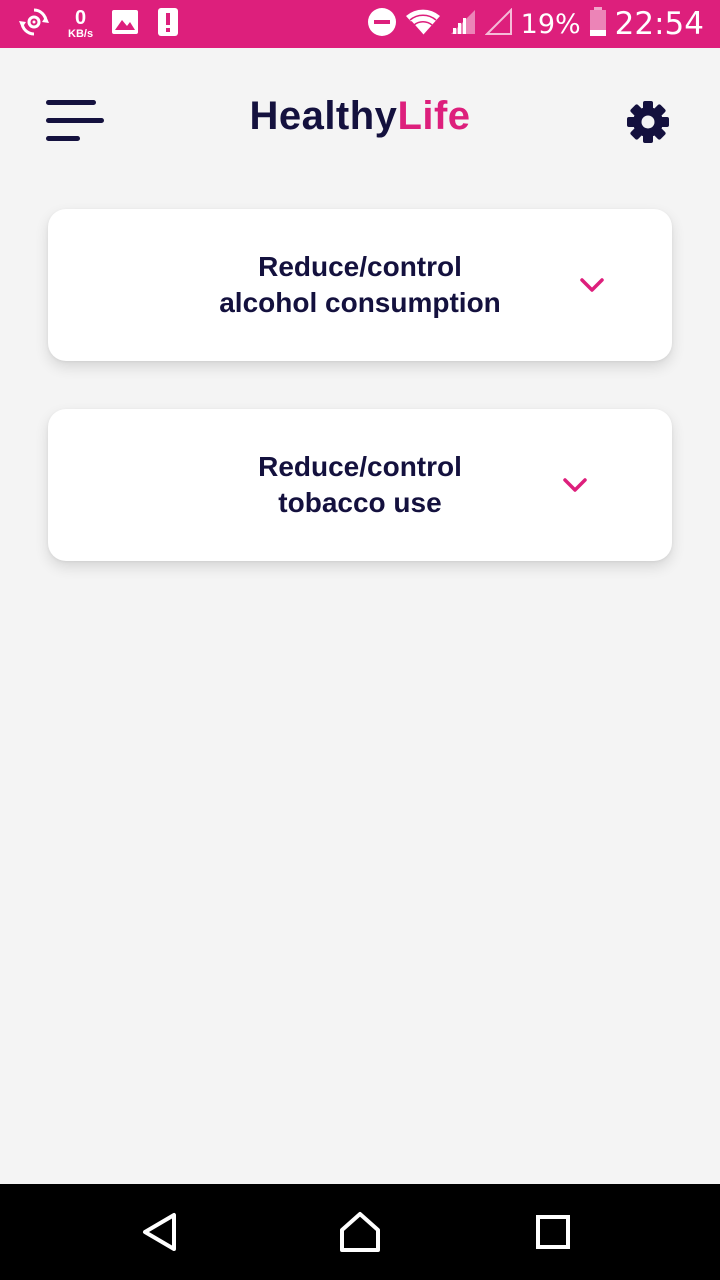 This screenshot has width=720, height=1280. What do you see at coordinates (463, 24) in the screenshot?
I see `signal-icon` at bounding box center [463, 24].